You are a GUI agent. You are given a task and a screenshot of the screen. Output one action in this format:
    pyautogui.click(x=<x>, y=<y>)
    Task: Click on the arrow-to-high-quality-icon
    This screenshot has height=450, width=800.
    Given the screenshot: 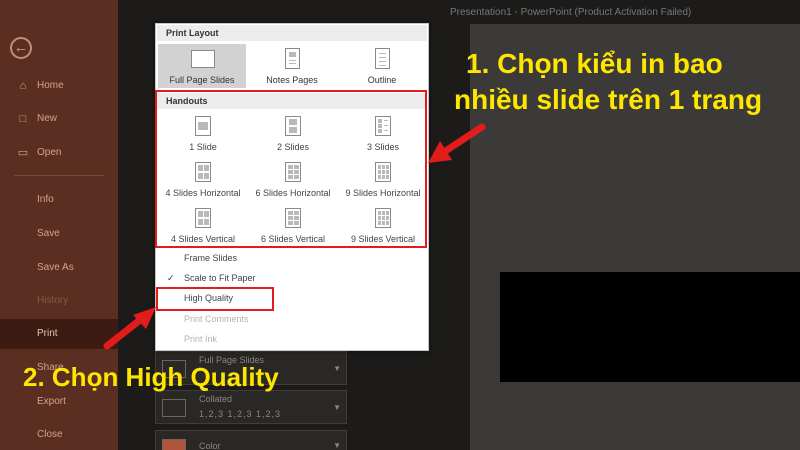 What is the action you would take?
    pyautogui.click(x=129, y=328)
    